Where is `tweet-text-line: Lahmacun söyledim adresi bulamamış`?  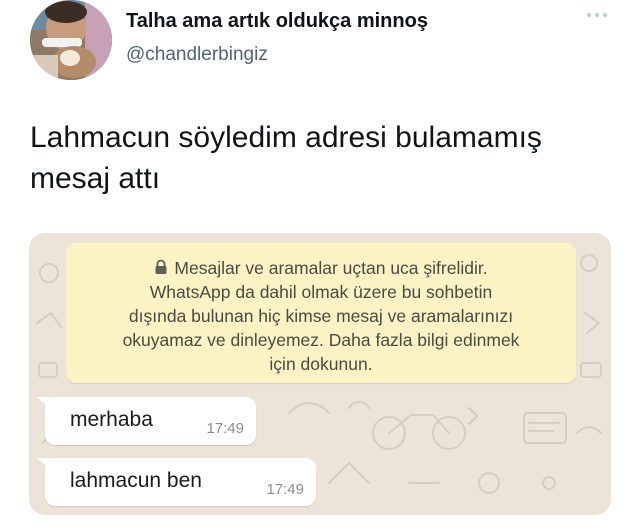
tweet-text-line: Lahmacun söyledim adresi bulamamış is located at coordinates (286, 137).